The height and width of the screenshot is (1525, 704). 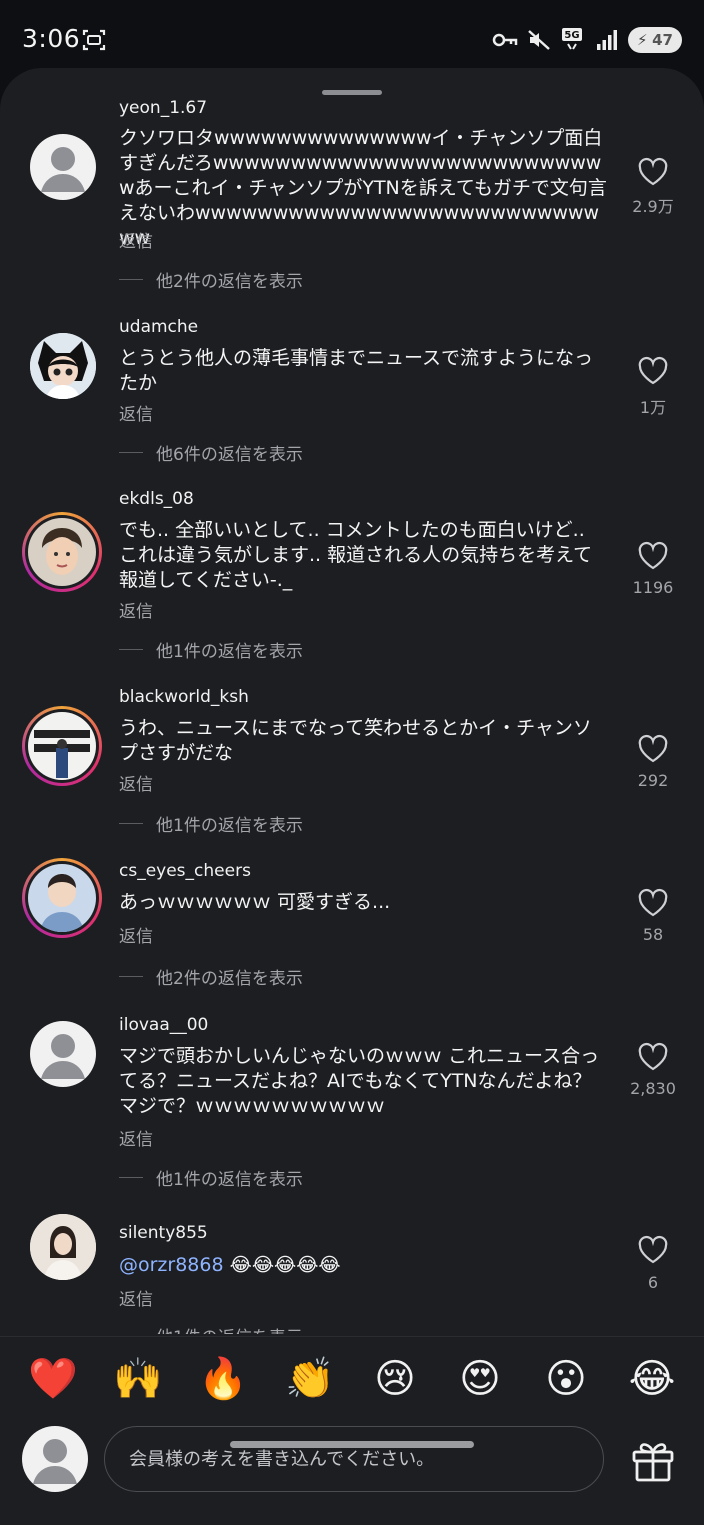 I want to click on emoji-reaction-bar: ❤️ 🙌 🔥 👏 😢 😍 😮 😂, so click(x=352, y=1376).